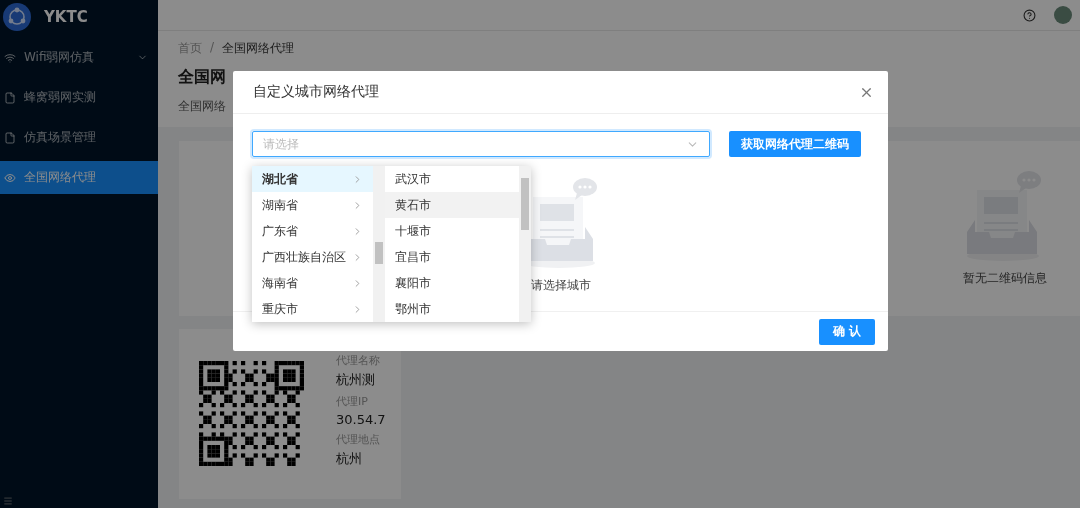 The height and width of the screenshot is (508, 1080). What do you see at coordinates (349, 459) in the screenshot?
I see `field-value: 杭州` at bounding box center [349, 459].